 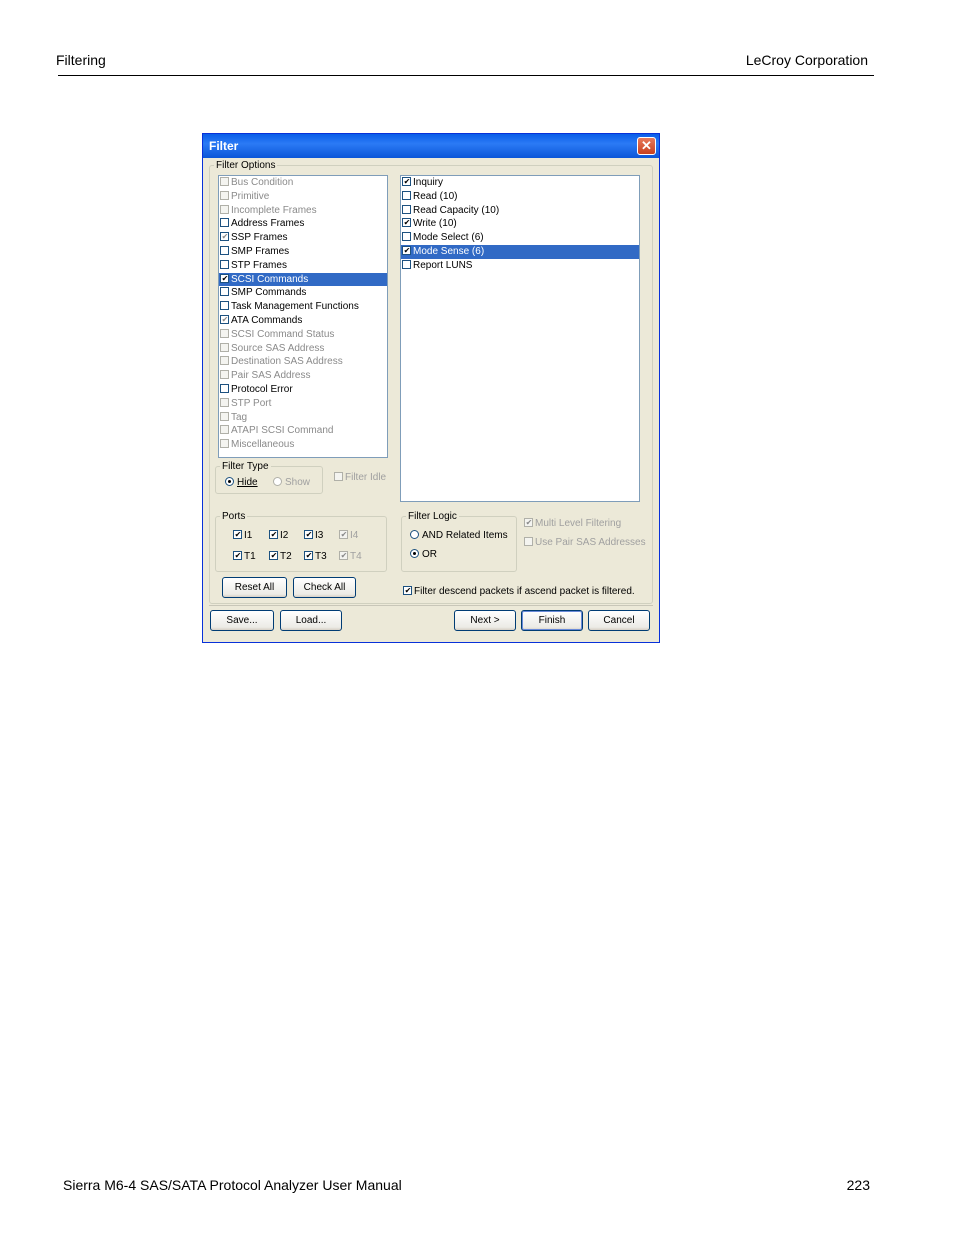 What do you see at coordinates (858, 1185) in the screenshot?
I see `page-number: 223` at bounding box center [858, 1185].